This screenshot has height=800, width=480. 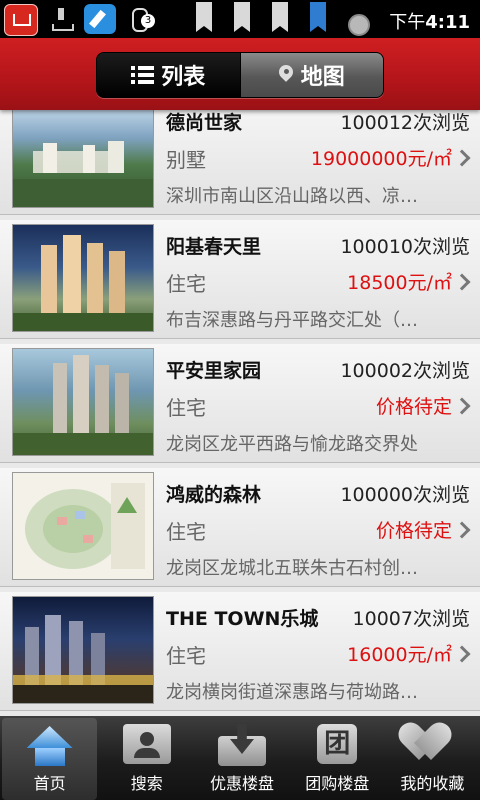 What do you see at coordinates (432, 744) in the screenshot?
I see `heart-icon` at bounding box center [432, 744].